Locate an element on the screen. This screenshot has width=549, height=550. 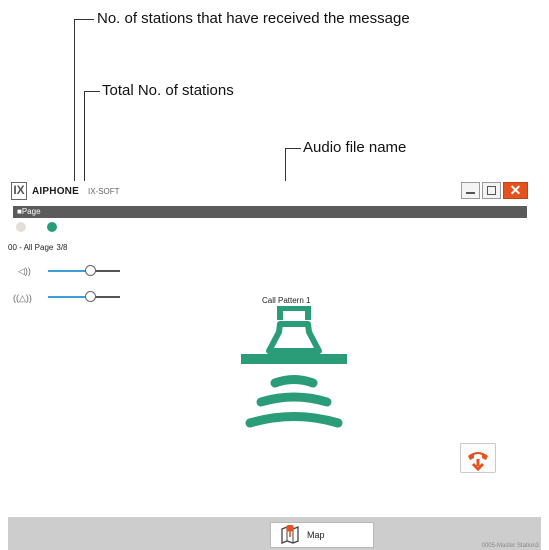
page-group-info: 00 - All Page 3/8 is located at coordinates (38, 247).